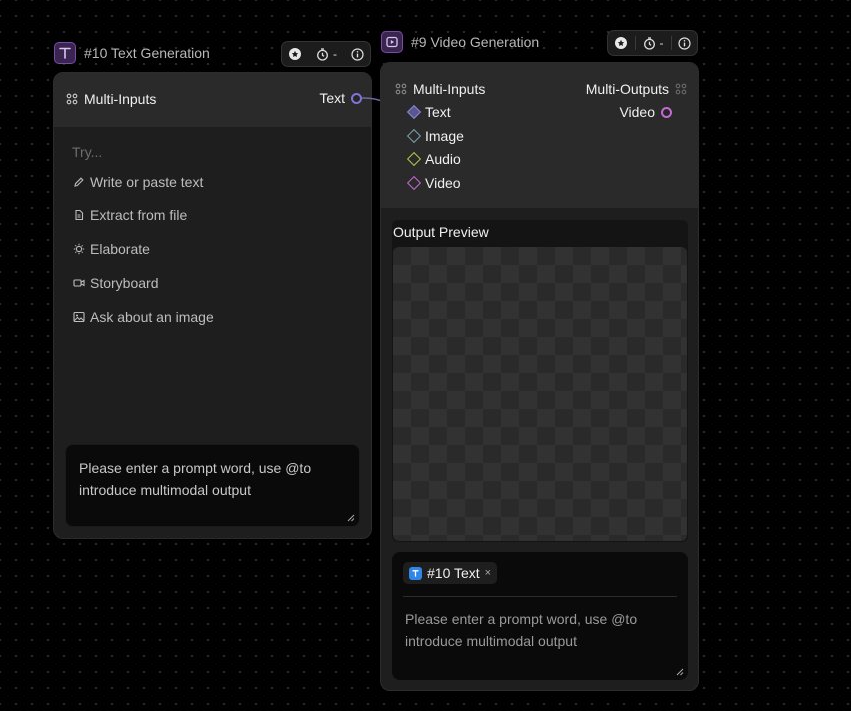  I want to click on info-icon, so click(684, 43).